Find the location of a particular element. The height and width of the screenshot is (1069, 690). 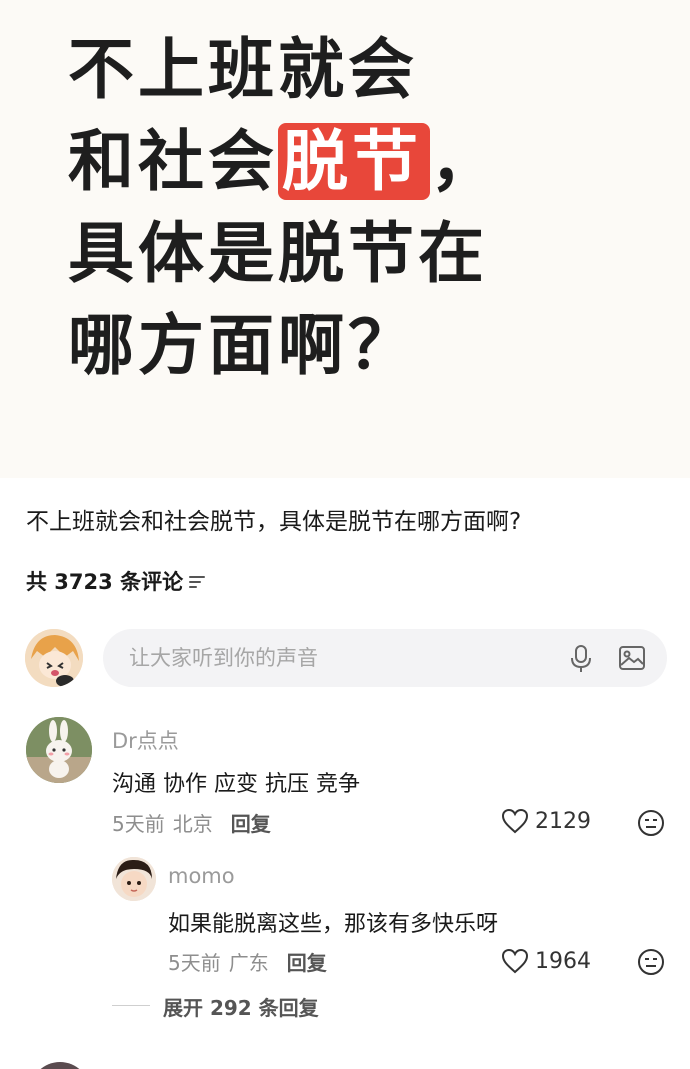

reply-meta: 5天前 广东 回复 is located at coordinates (247, 961).